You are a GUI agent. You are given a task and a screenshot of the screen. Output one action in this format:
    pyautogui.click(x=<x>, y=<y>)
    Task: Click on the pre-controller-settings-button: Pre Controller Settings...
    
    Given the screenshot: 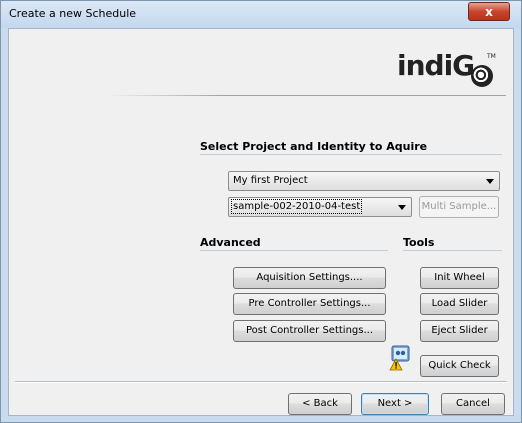 What is the action you would take?
    pyautogui.click(x=309, y=304)
    